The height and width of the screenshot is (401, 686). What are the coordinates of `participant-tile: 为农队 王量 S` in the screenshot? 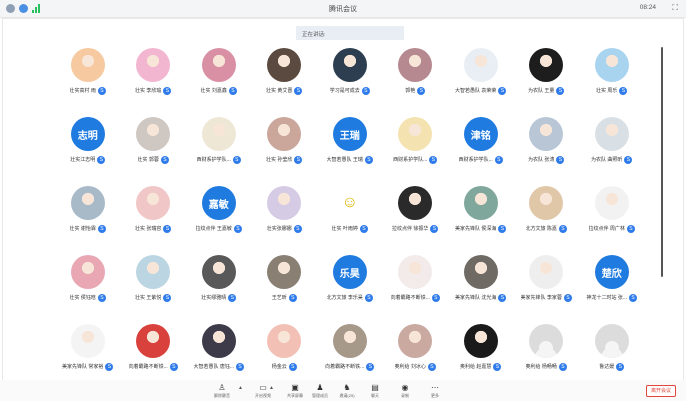 It's located at (547, 82).